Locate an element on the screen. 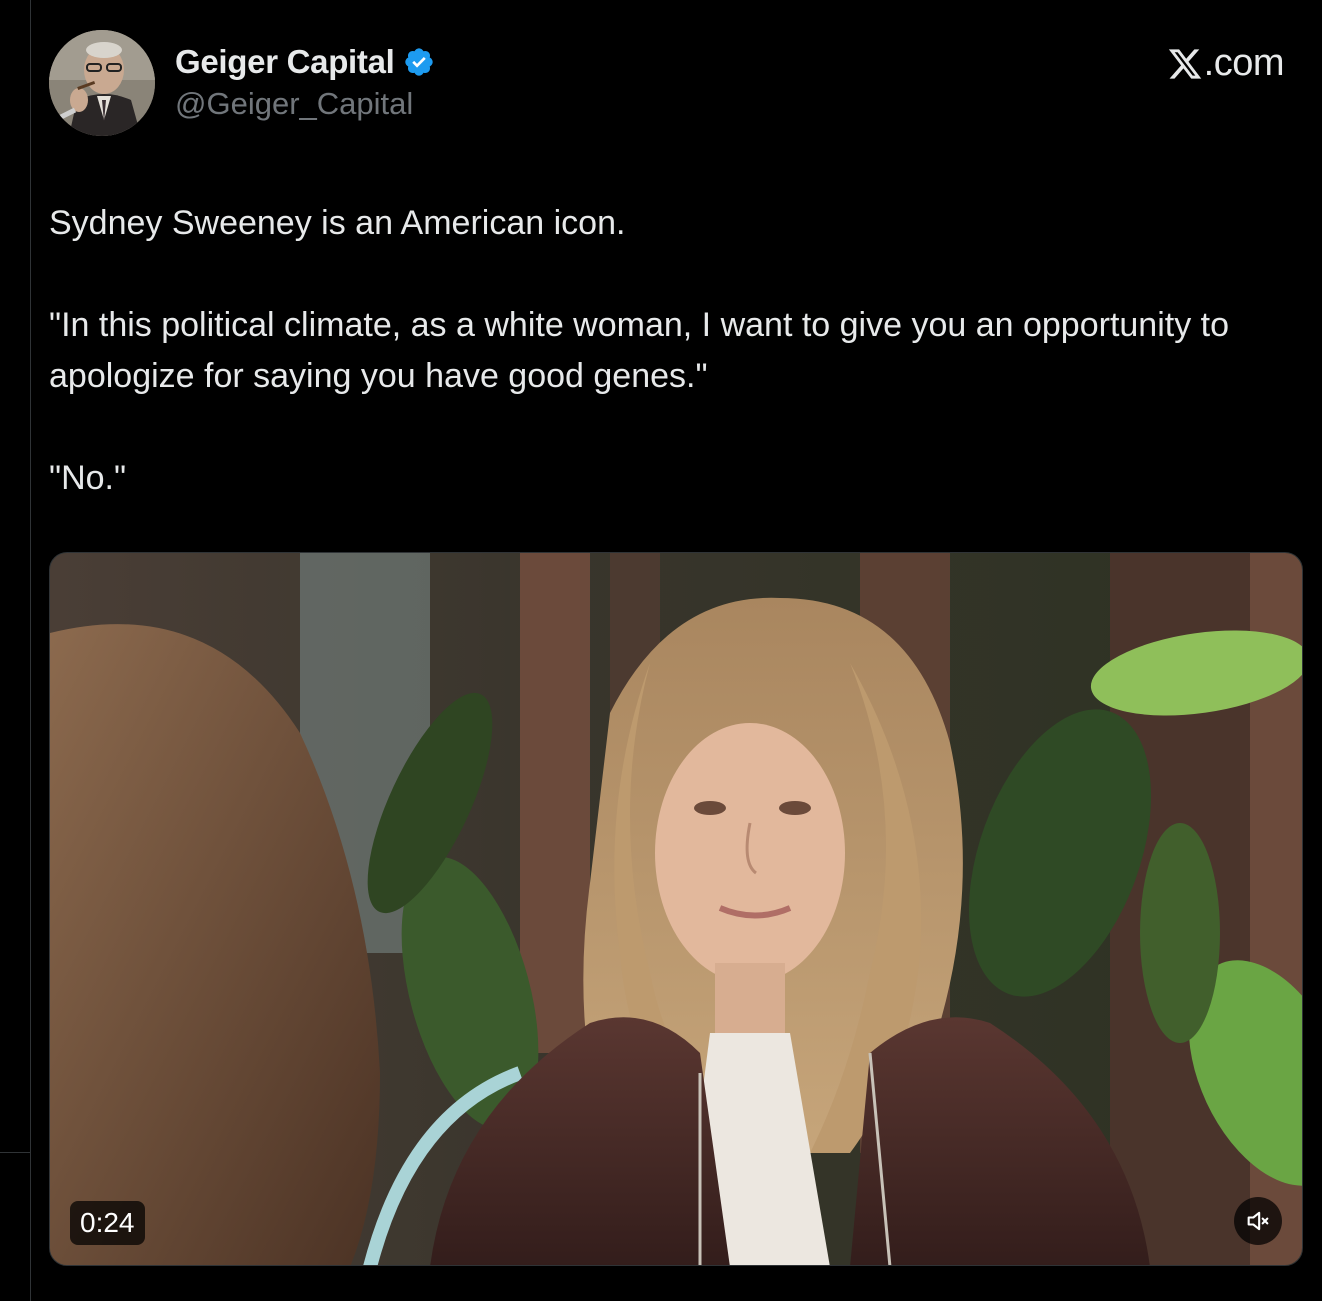  name-row: Geiger Capital is located at coordinates (305, 62).